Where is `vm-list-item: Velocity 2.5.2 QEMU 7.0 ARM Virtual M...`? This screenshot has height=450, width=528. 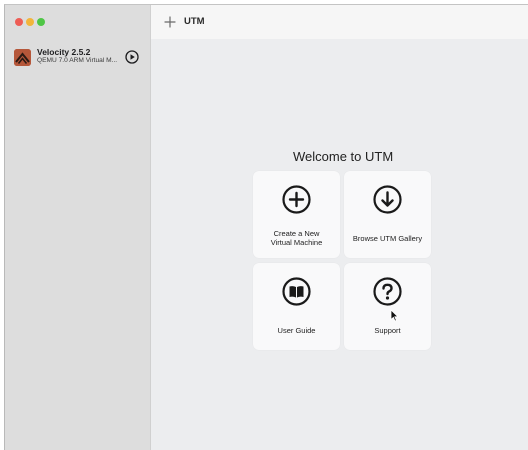 vm-list-item: Velocity 2.5.2 QEMU 7.0 ARM Virtual M... is located at coordinates (77, 59).